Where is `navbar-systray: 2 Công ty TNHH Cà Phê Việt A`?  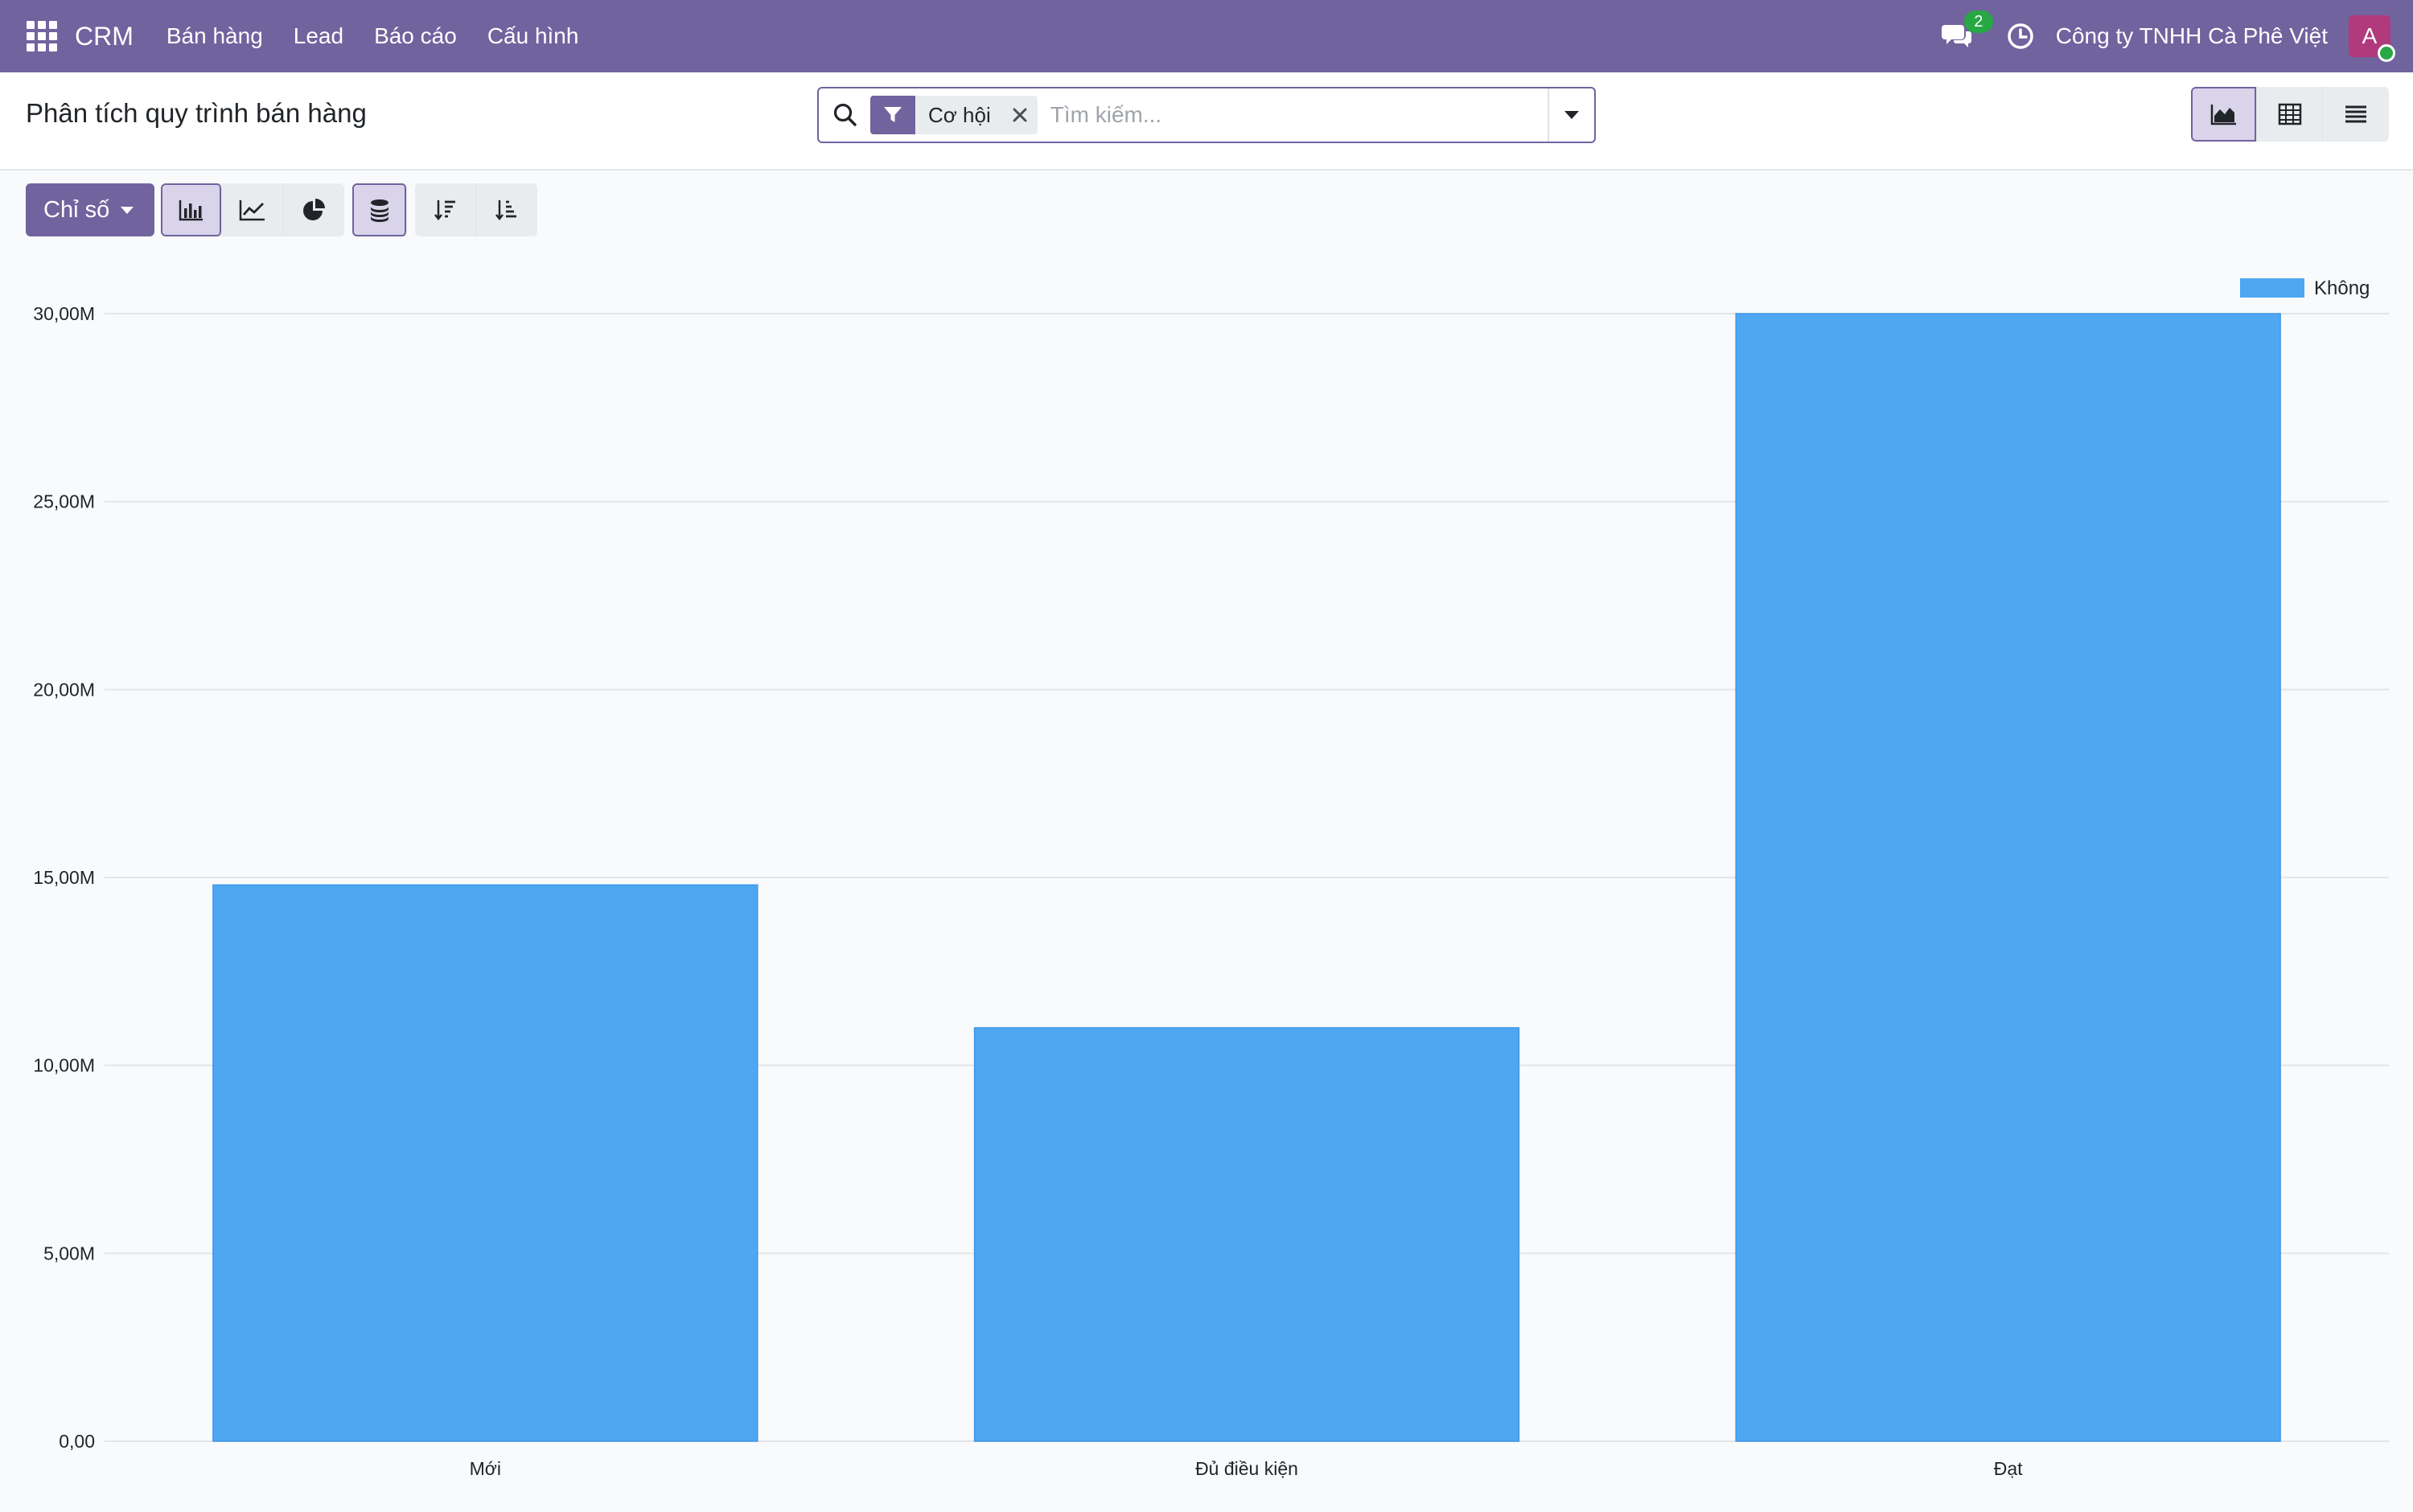
navbar-systray: 2 Công ty TNHH Cà Phê Việt A is located at coordinates (2177, 36).